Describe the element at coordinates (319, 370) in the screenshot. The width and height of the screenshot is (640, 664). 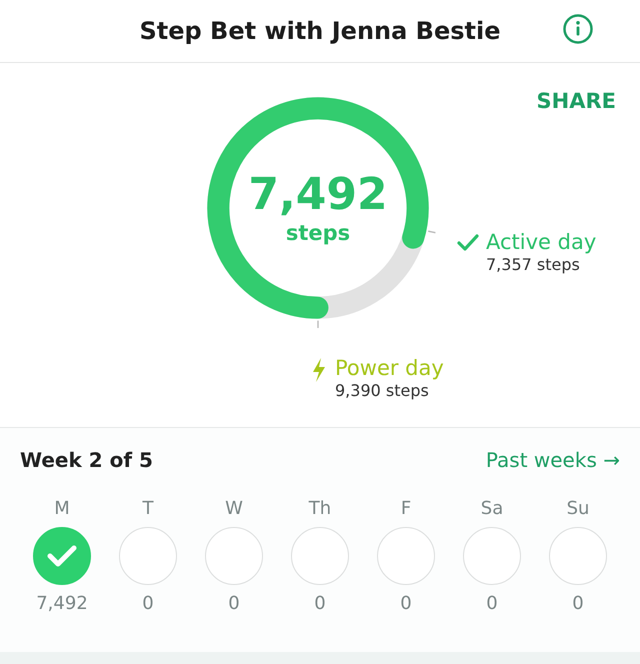
I see `lightning-icon` at that location.